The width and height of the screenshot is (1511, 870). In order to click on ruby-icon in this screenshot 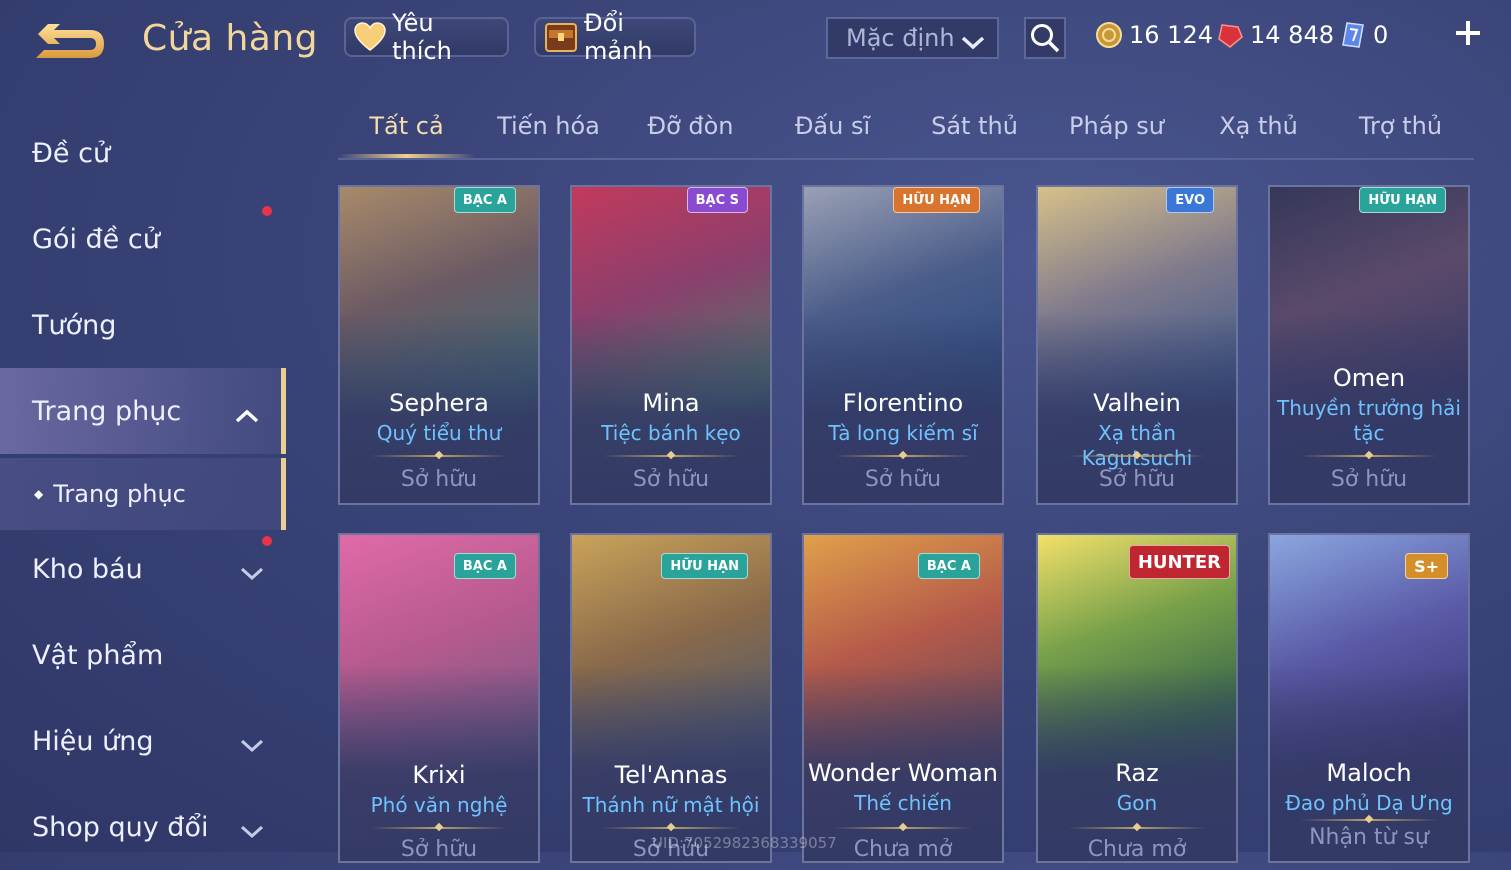, I will do `click(1230, 36)`.